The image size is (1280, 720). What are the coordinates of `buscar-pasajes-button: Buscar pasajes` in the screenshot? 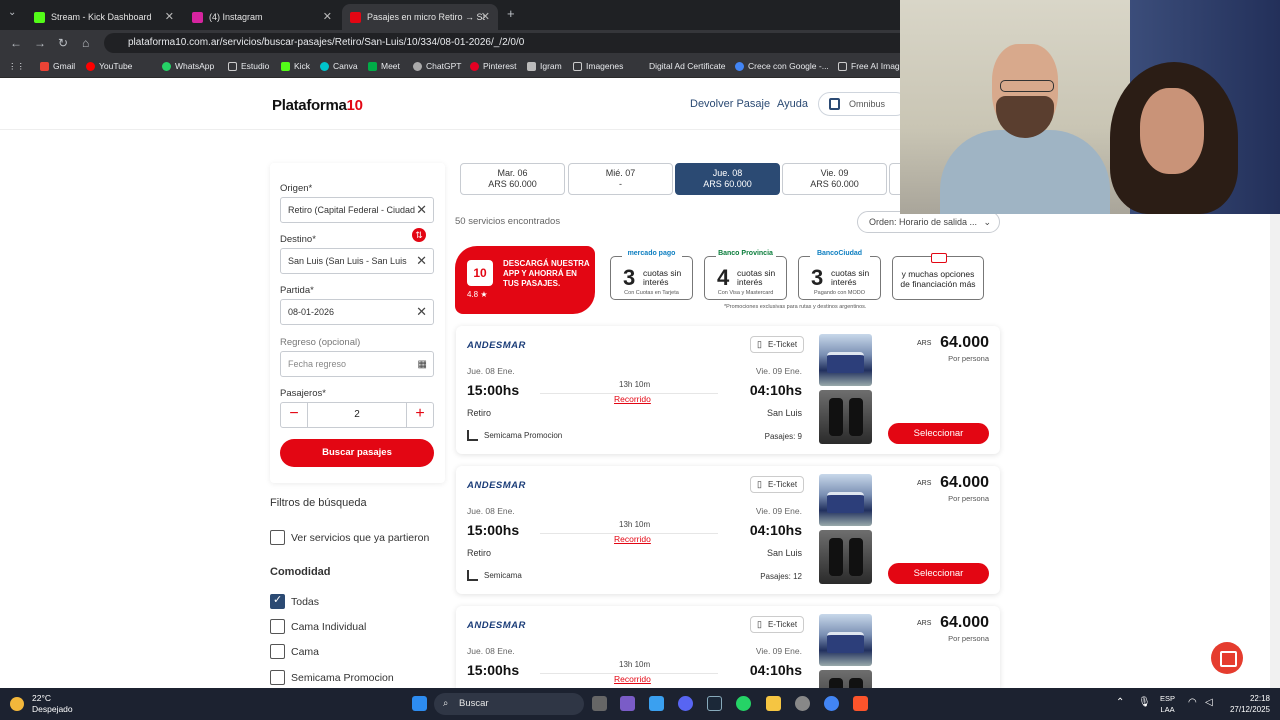 It's located at (357, 453).